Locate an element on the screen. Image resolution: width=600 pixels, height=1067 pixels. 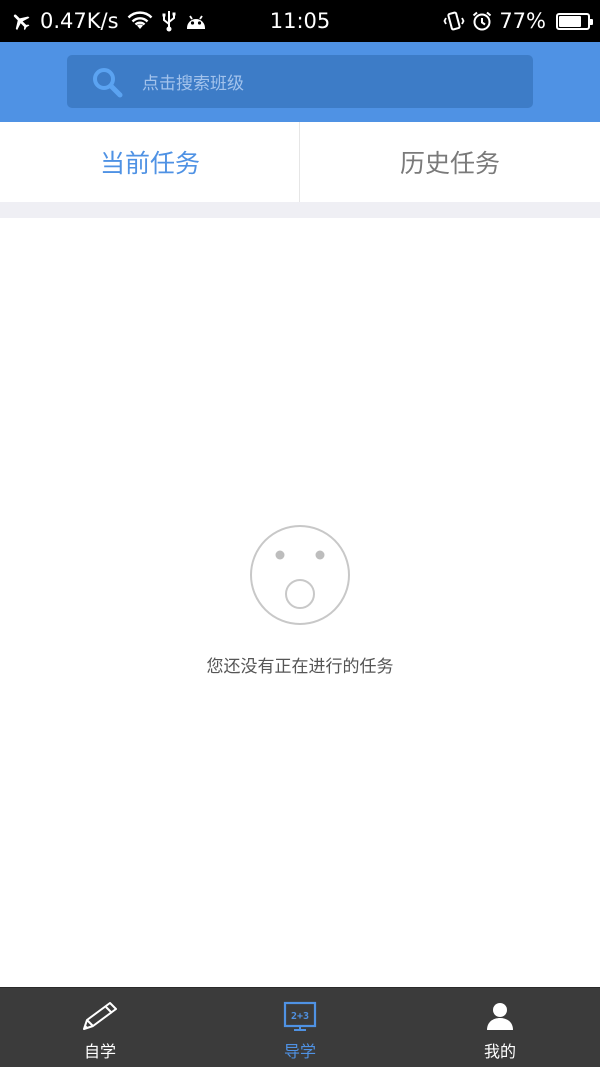
nav-item-guided-study: 2+3 导学 is located at coordinates (300, 1027).